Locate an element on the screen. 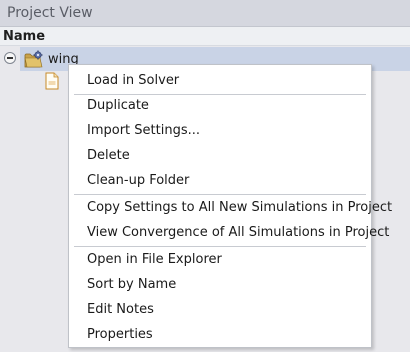 This screenshot has width=410, height=352. menu-item-sort-by-name: Sort by Name is located at coordinates (220, 284).